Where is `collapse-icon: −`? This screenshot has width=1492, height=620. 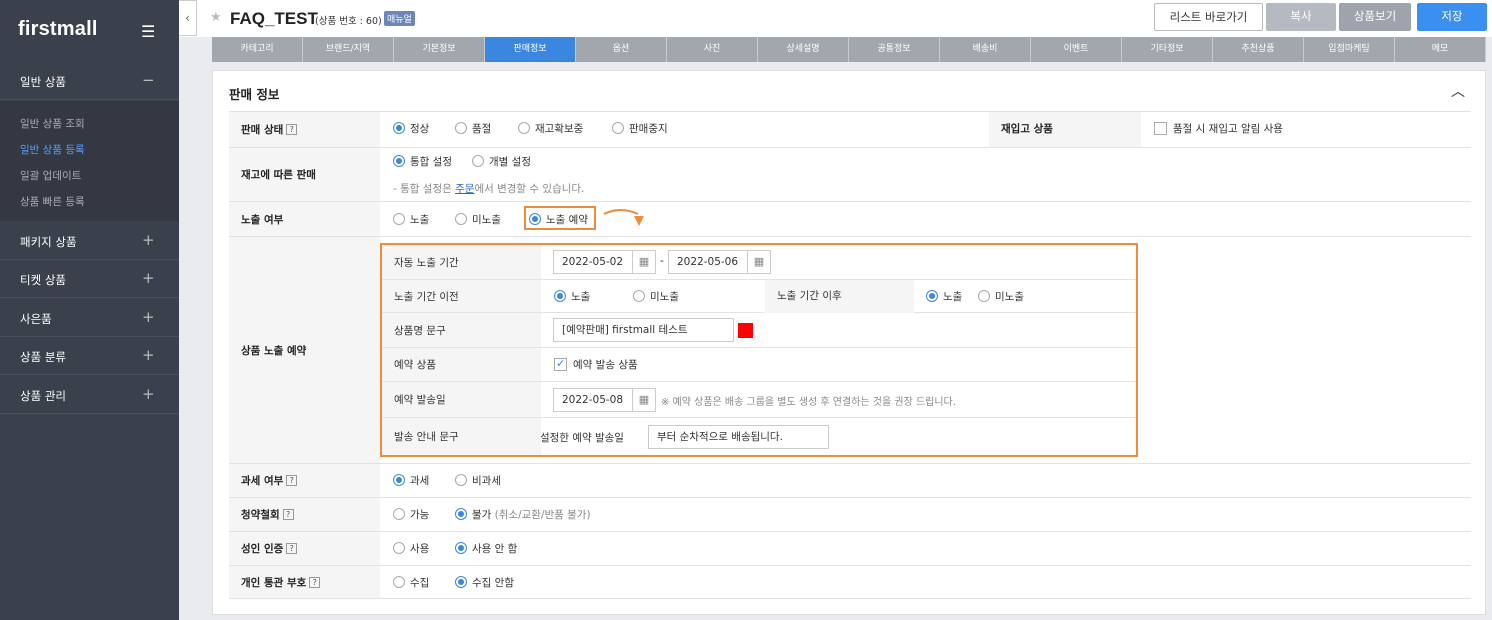 collapse-icon: − is located at coordinates (148, 80).